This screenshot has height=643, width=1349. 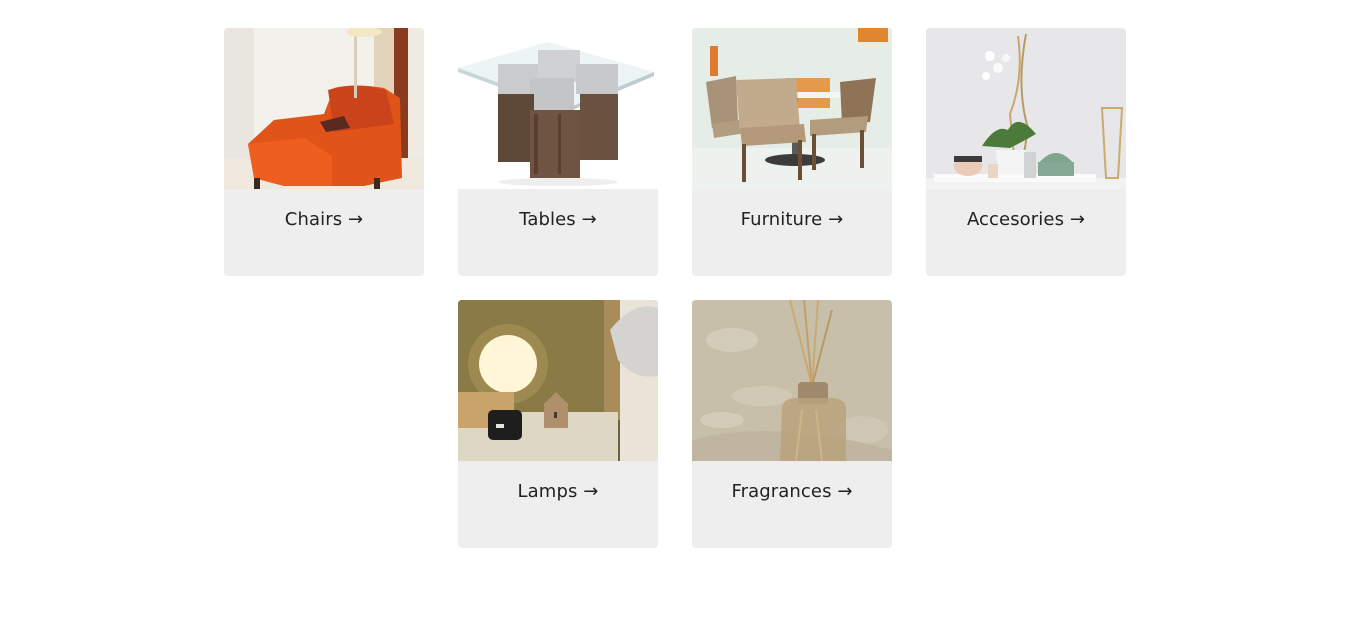 What do you see at coordinates (324, 108) in the screenshot?
I see `chairs-image` at bounding box center [324, 108].